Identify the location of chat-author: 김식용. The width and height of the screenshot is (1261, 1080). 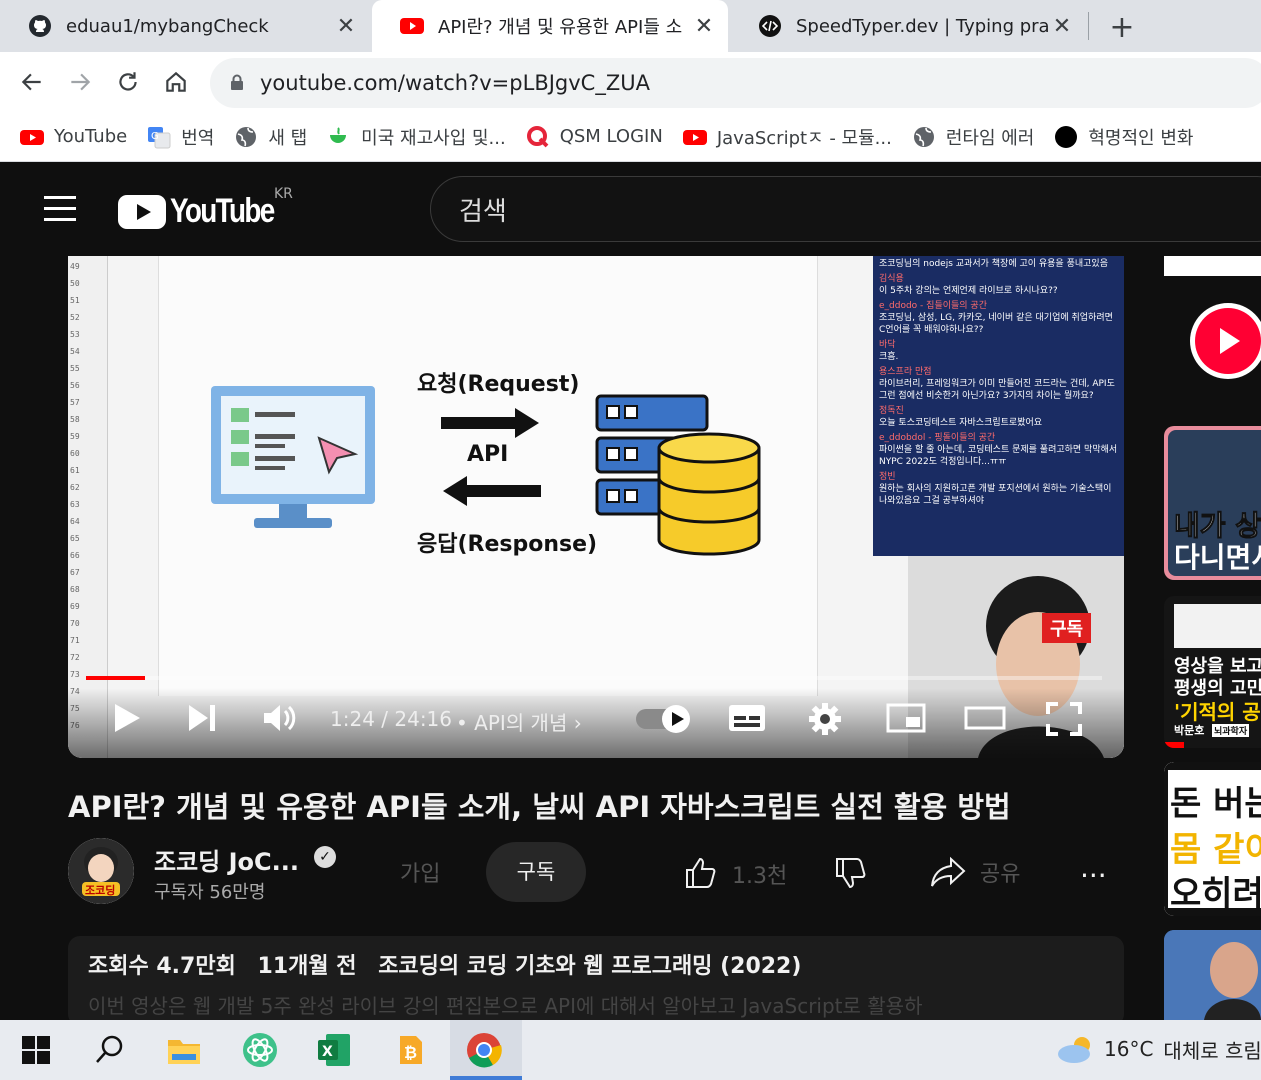
(891, 279).